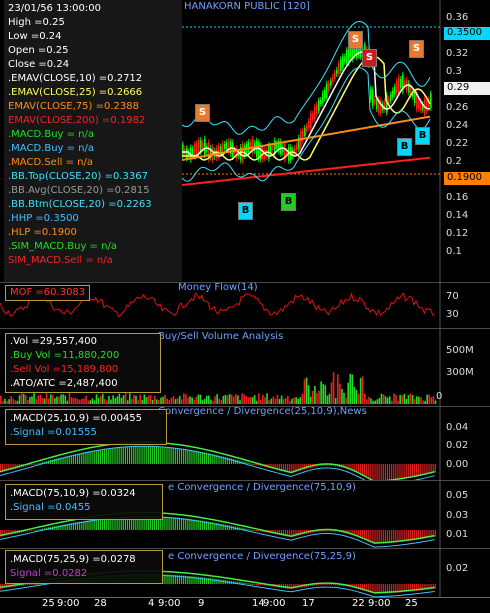  What do you see at coordinates (50, 507) in the screenshot?
I see `info-signal2: .Signal =0.0455` at bounding box center [50, 507].